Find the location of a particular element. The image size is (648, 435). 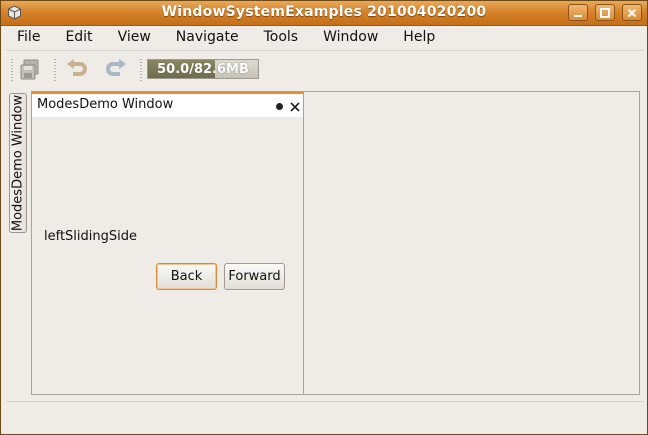

memory-indicator: 50.0/82.6MB is located at coordinates (203, 69).